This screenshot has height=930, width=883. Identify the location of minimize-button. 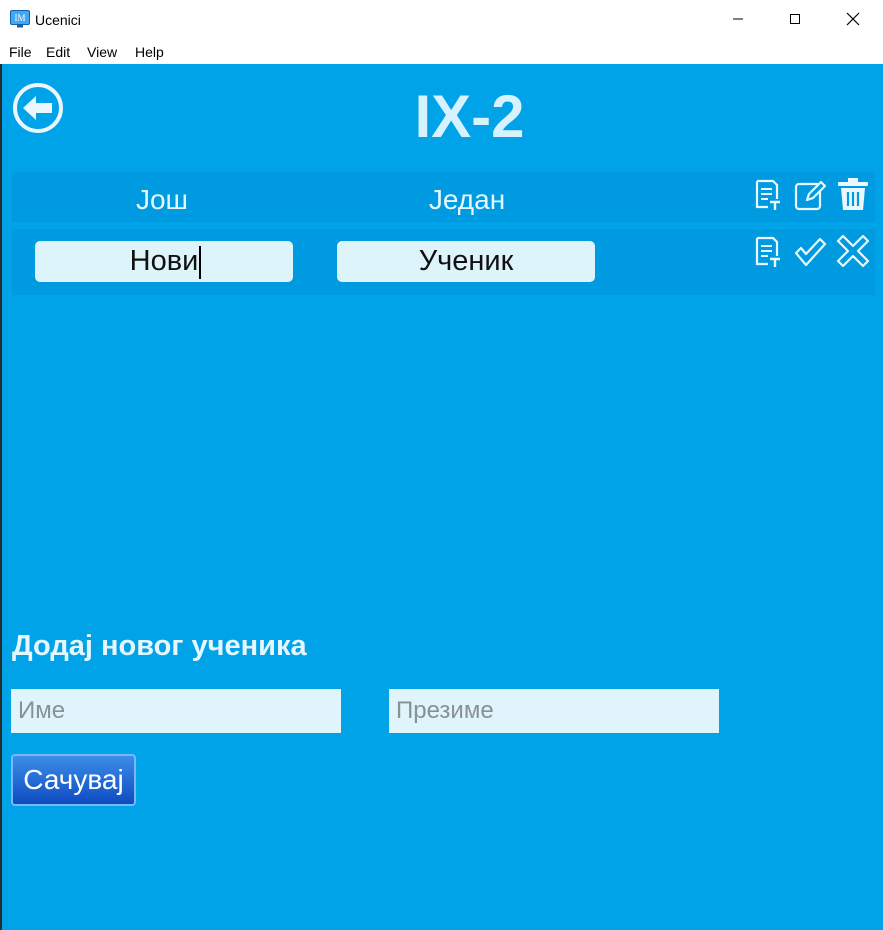
(738, 19).